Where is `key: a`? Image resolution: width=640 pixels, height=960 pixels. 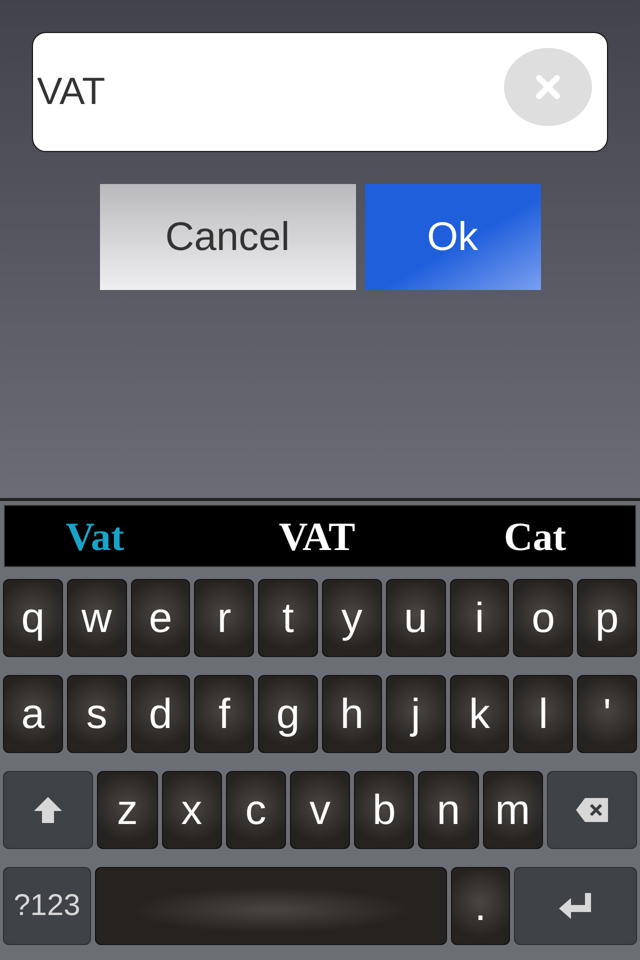 key: a is located at coordinates (33, 714).